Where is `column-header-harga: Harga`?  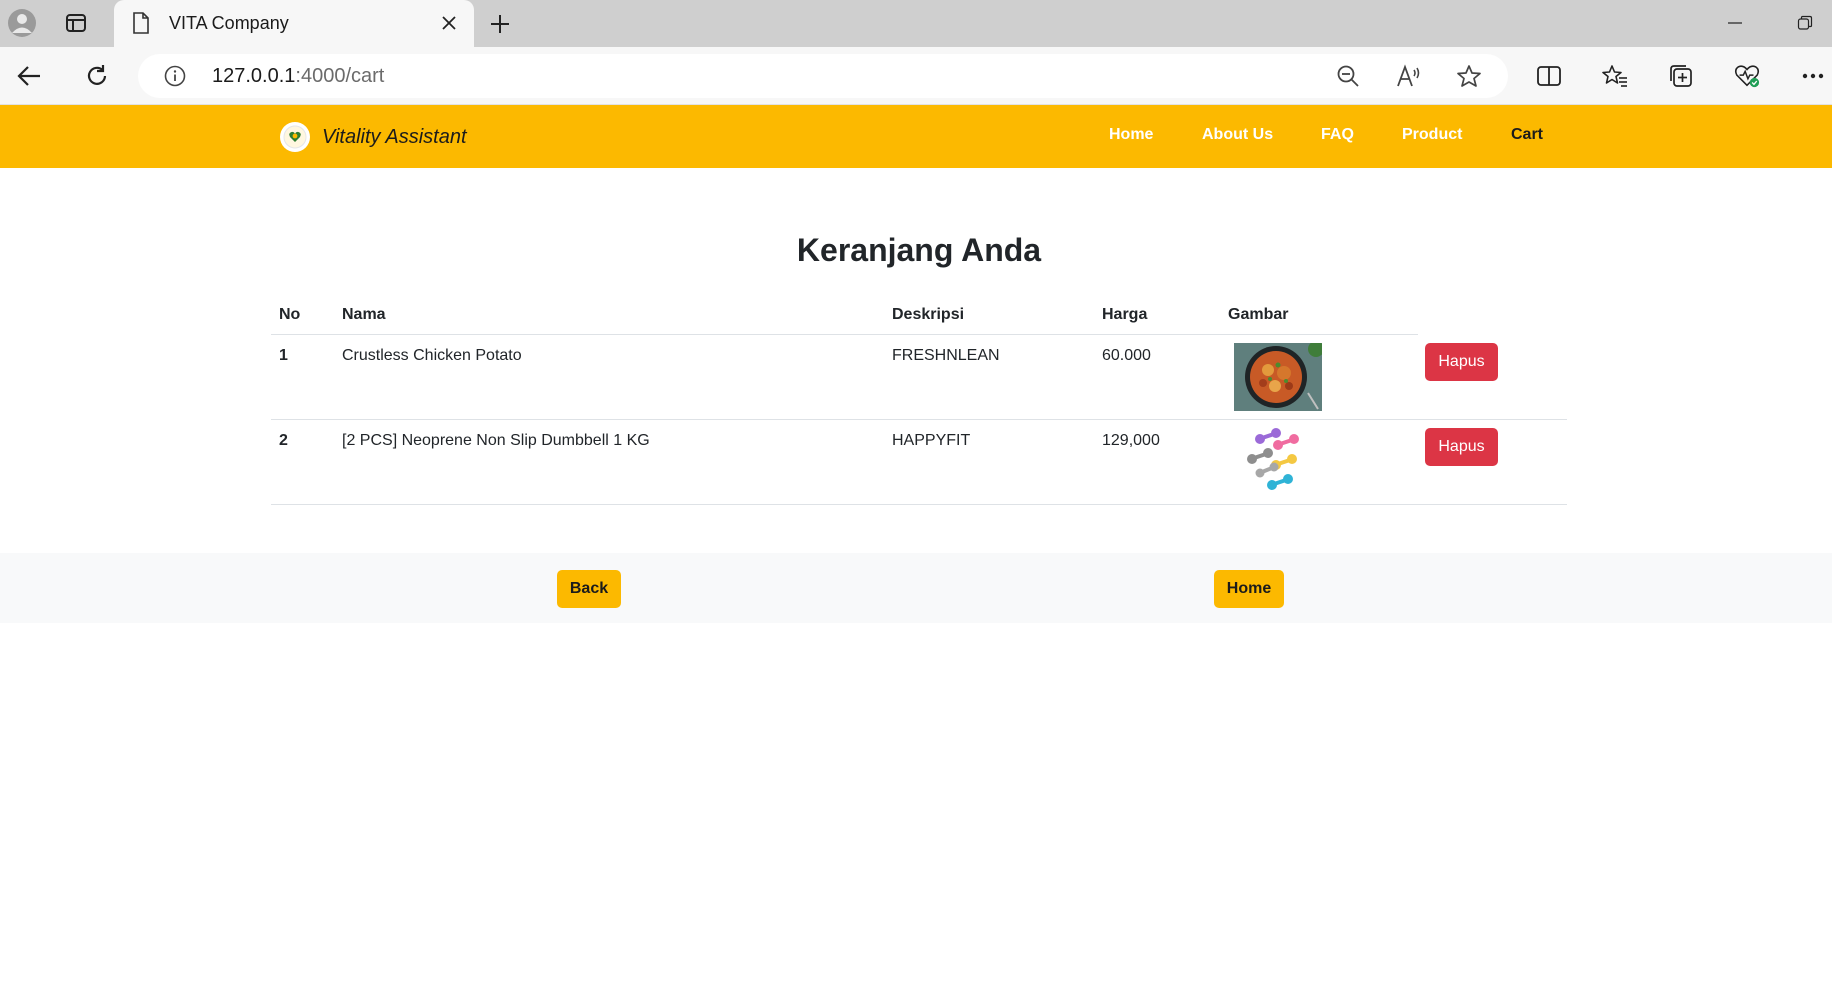 column-header-harga: Harga is located at coordinates (1125, 314).